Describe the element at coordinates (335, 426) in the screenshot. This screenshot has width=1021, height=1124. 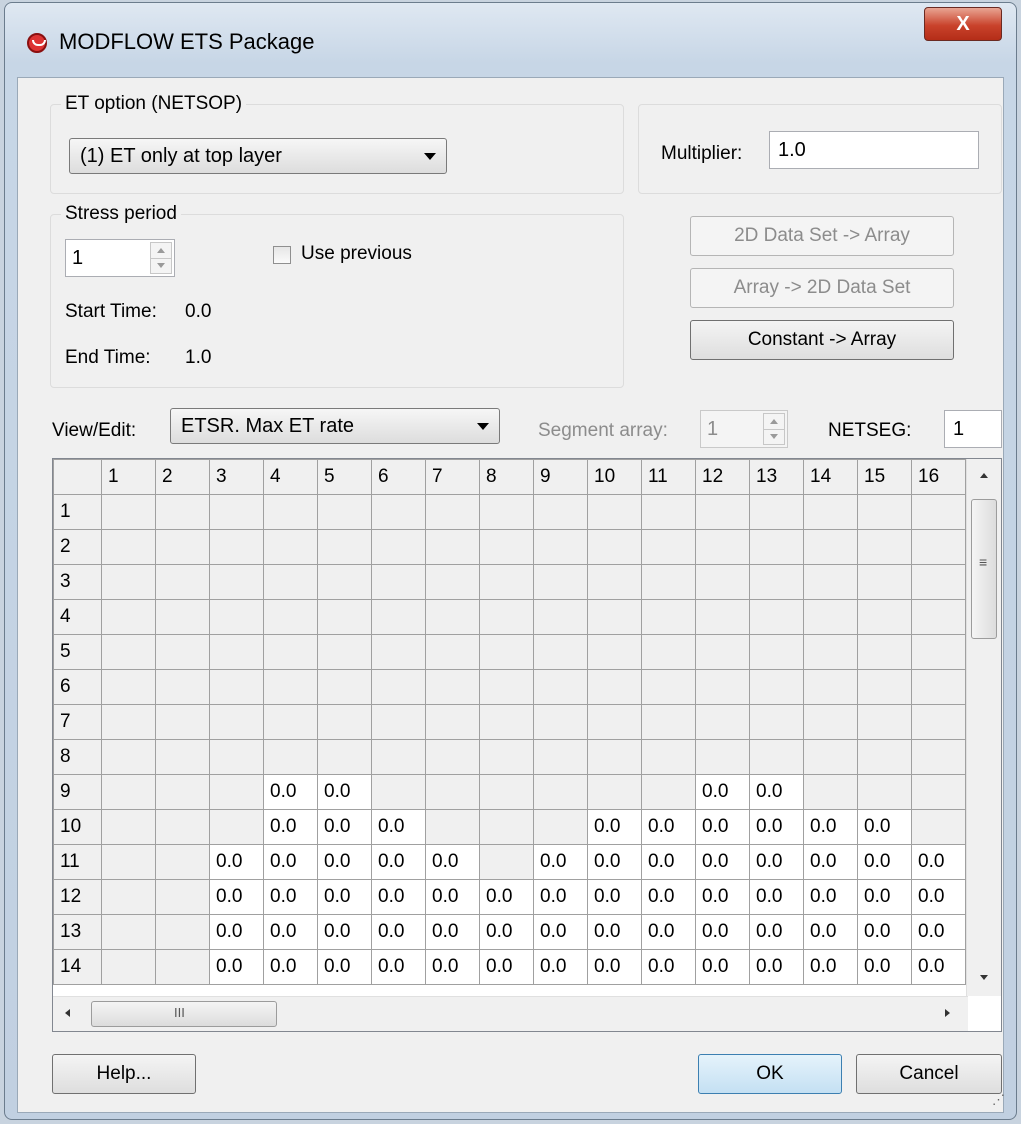
I see `view-edit-dropdown: ETSR. Max ET rate` at that location.